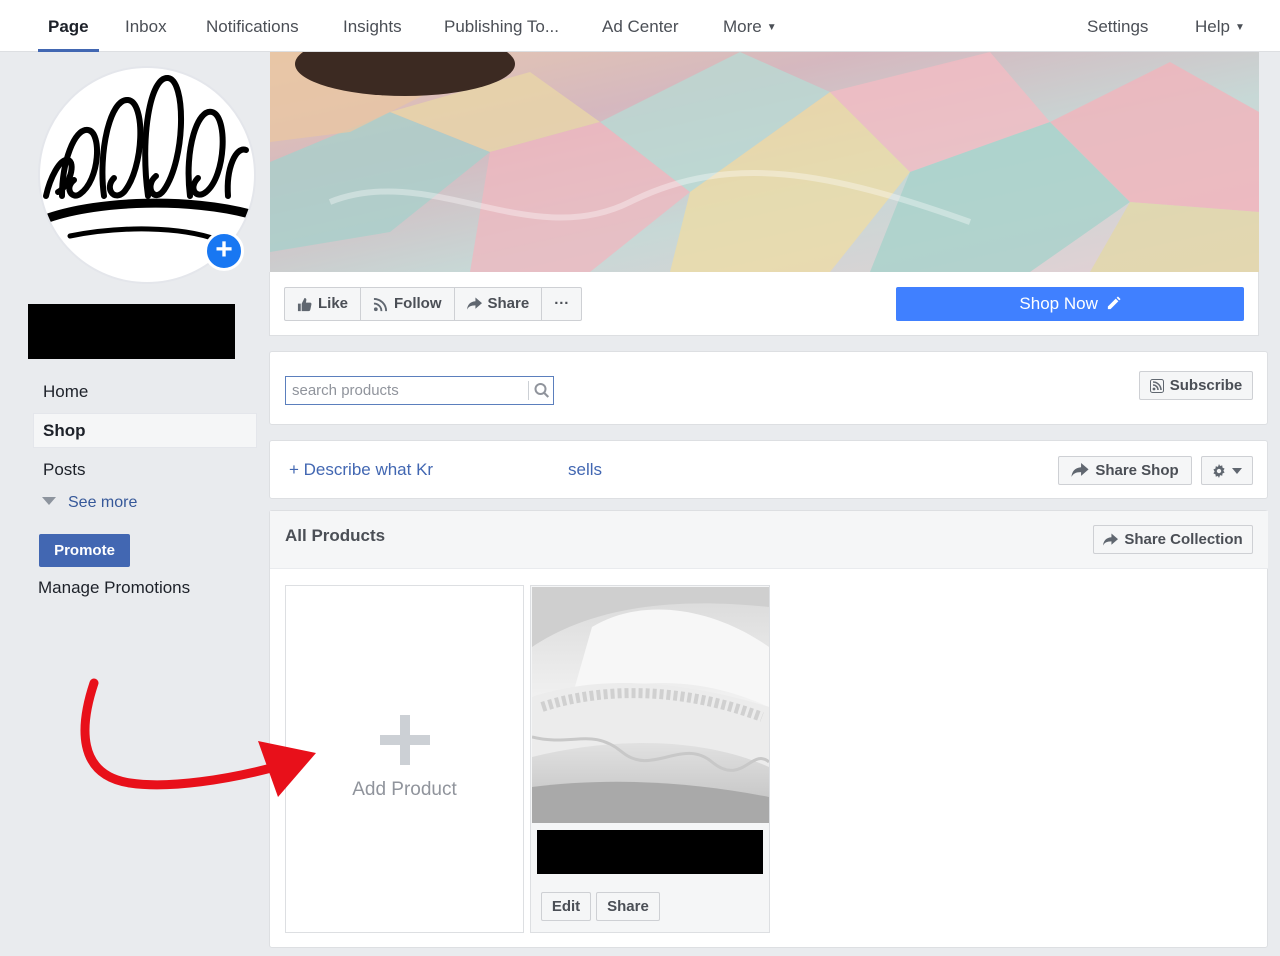  I want to click on shop-now-label: Shop Now, so click(1058, 303).